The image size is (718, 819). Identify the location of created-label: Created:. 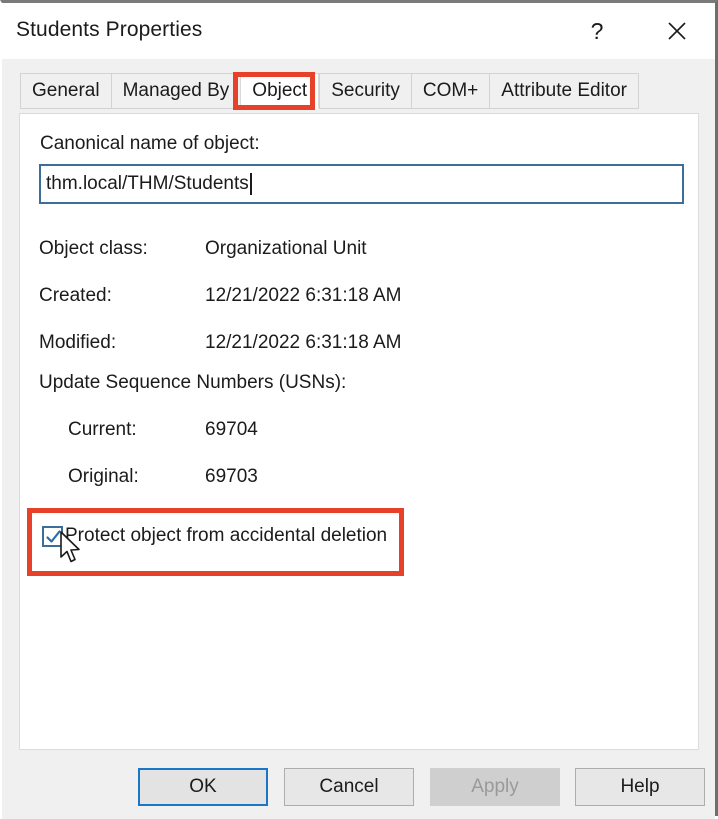
(75, 295).